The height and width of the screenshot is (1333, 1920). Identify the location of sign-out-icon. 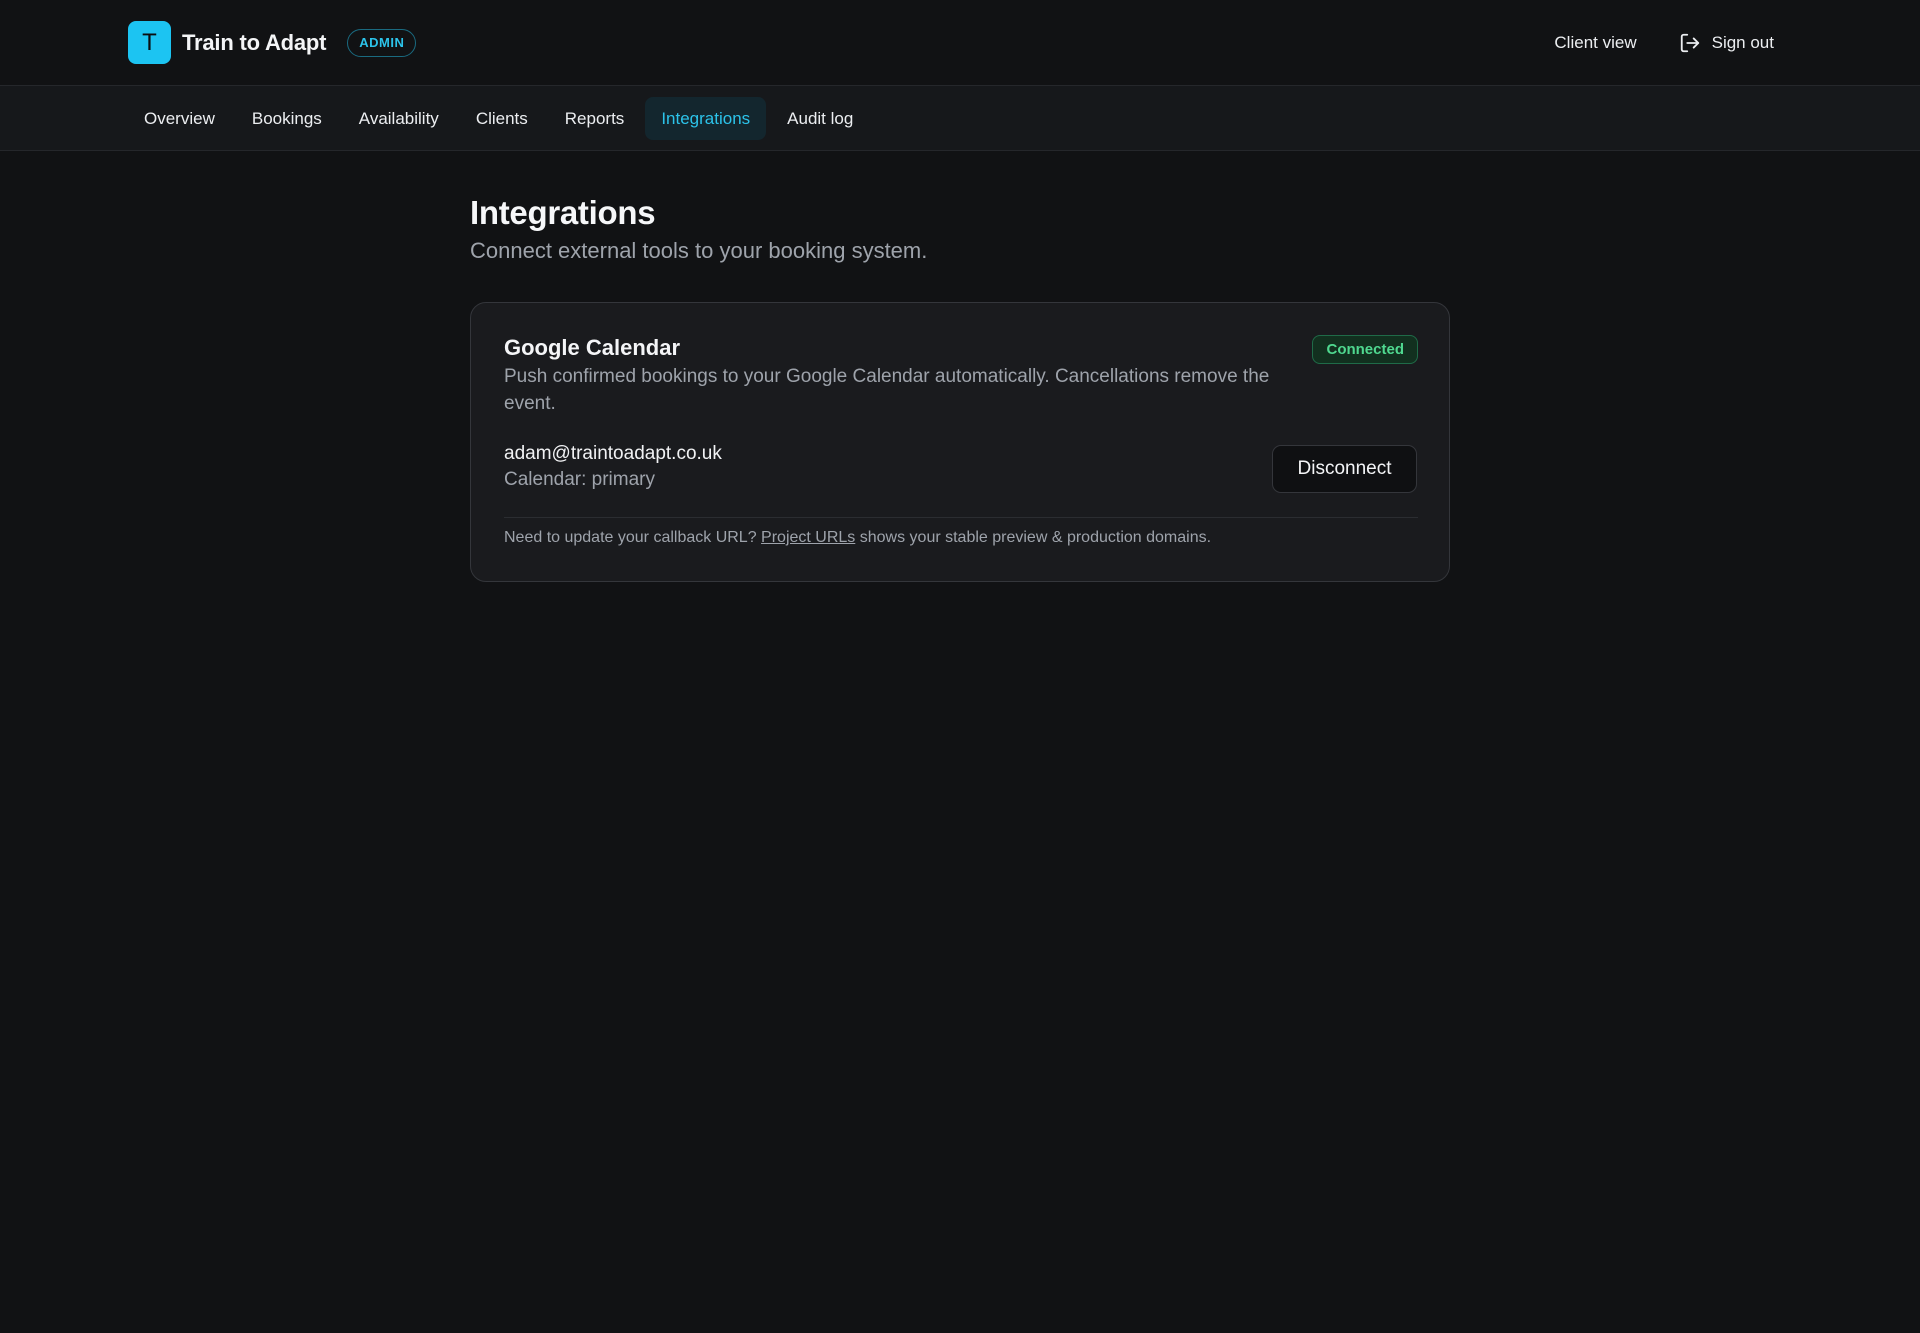
(1689, 43).